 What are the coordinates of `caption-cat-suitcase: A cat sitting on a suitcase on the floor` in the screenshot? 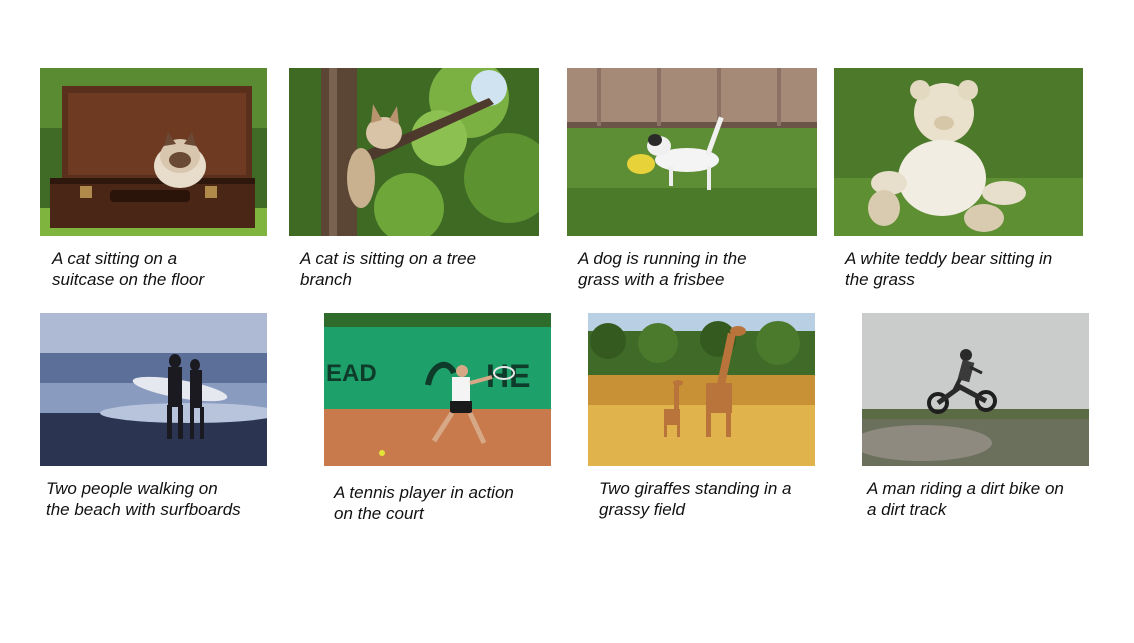 It's located at (128, 269).